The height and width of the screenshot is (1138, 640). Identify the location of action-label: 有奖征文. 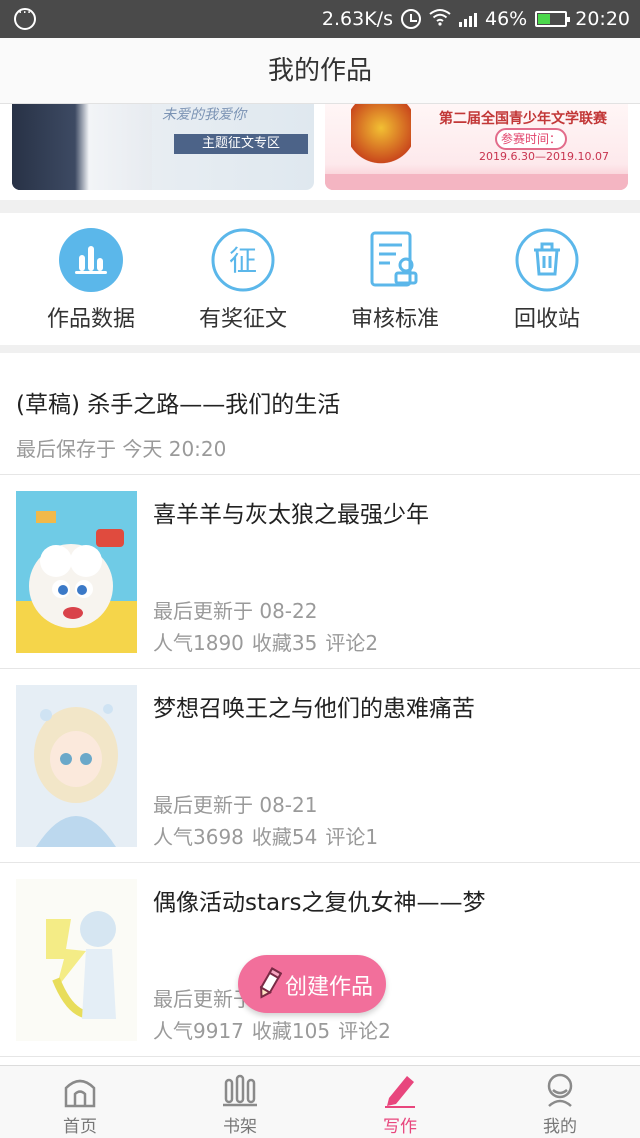
(242, 319).